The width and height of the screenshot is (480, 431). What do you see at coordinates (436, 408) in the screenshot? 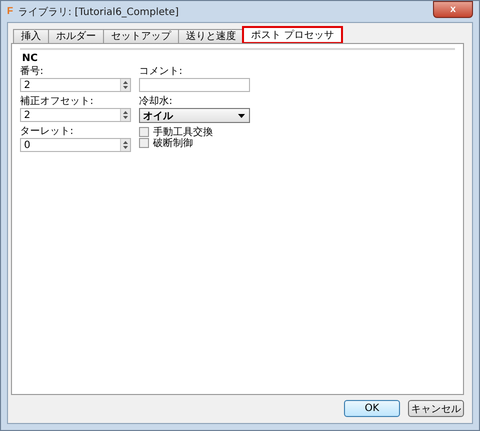
I see `dialog-button: キャンセル` at bounding box center [436, 408].